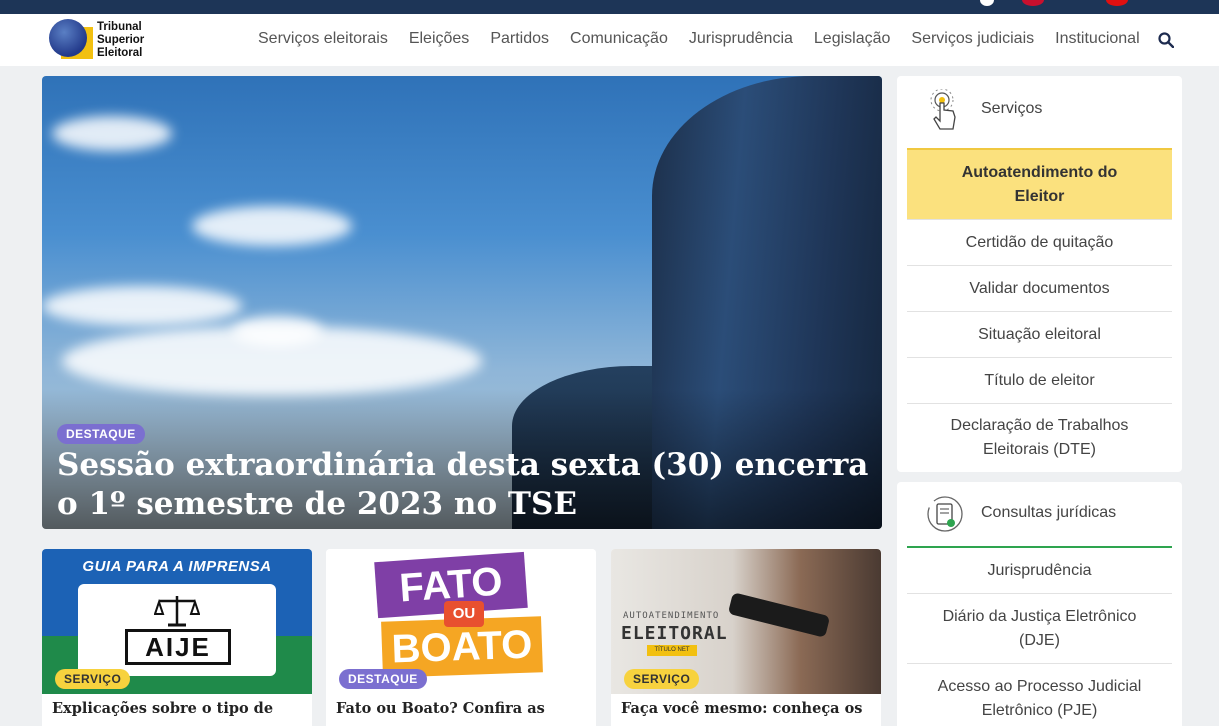 The height and width of the screenshot is (726, 1219). What do you see at coordinates (519, 39) in the screenshot?
I see `nav-partidos: Partidos` at bounding box center [519, 39].